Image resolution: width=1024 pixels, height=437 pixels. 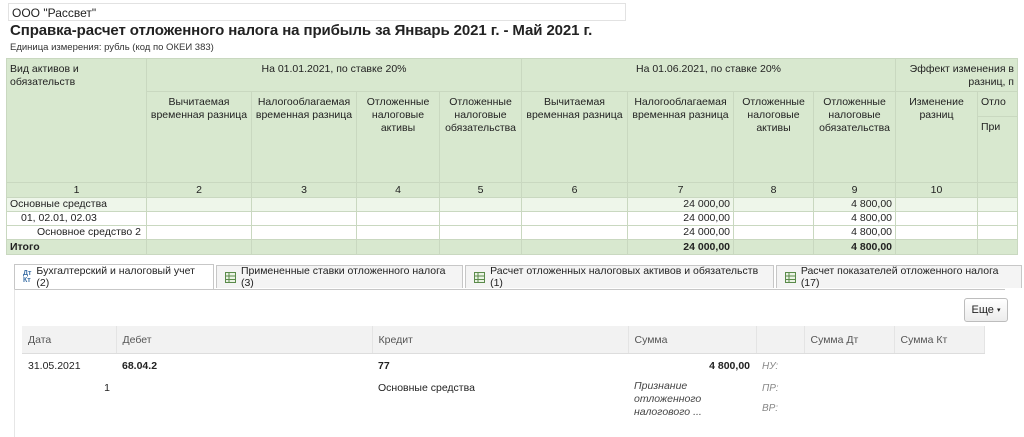 What do you see at coordinates (76, 247) in the screenshot?
I see `row-name: Итого` at bounding box center [76, 247].